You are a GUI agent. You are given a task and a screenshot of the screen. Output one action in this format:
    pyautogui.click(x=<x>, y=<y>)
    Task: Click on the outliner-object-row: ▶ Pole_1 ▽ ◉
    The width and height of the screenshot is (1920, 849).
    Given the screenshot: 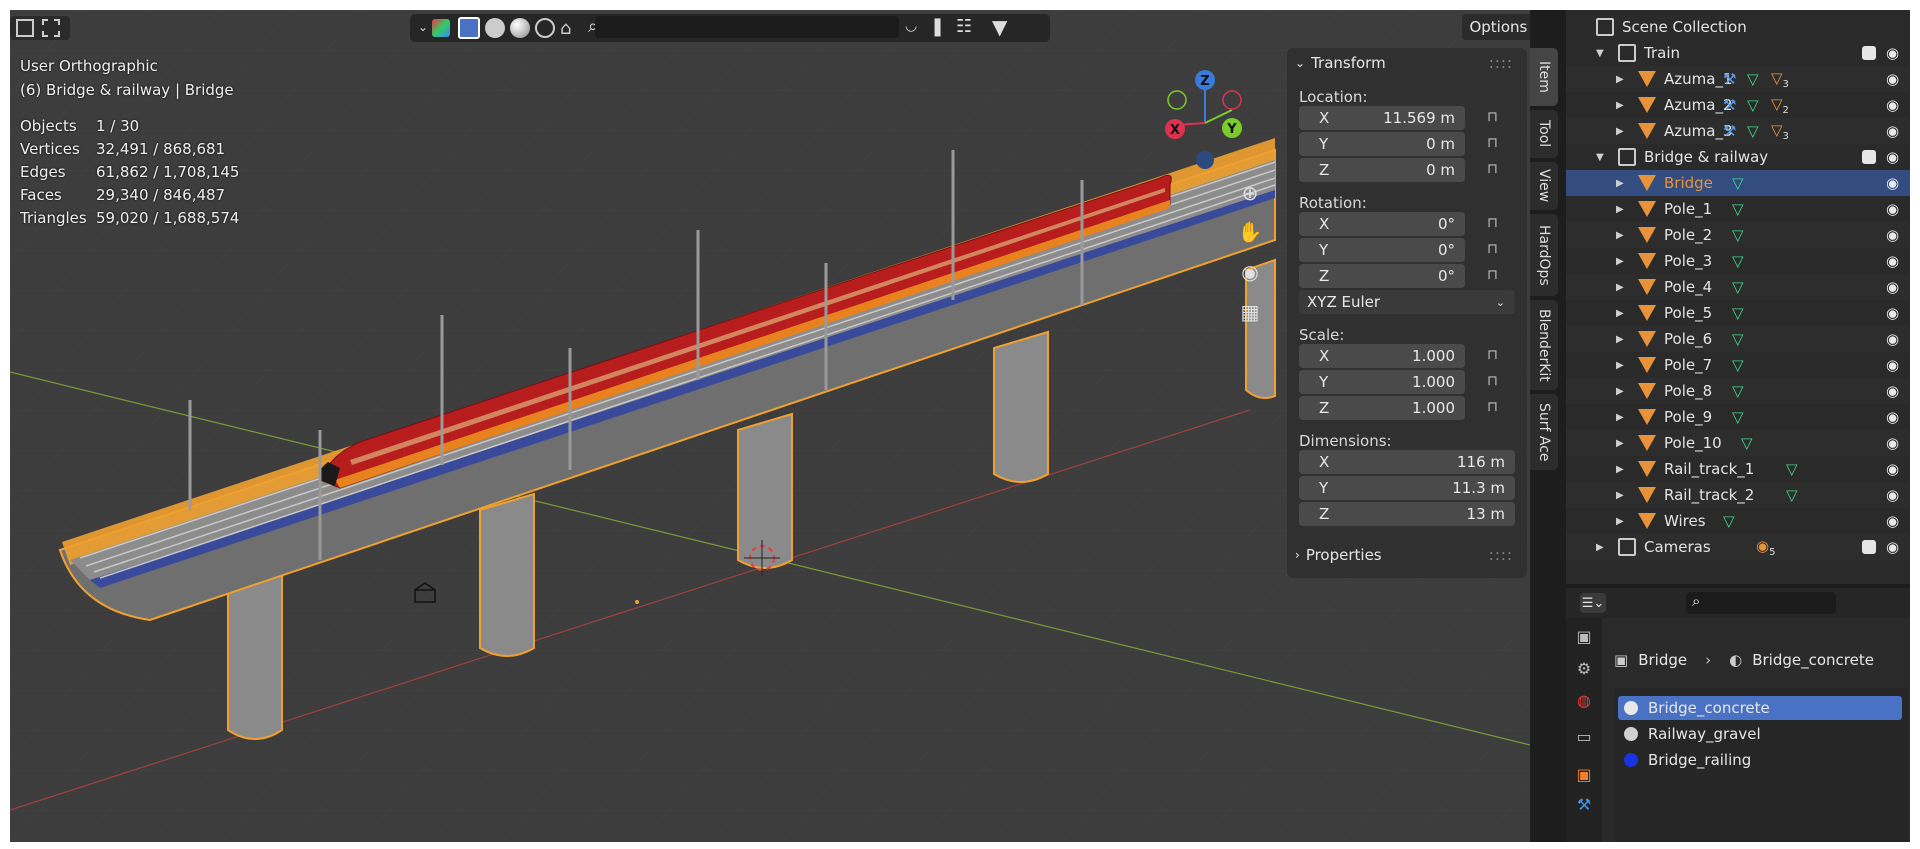 What is the action you would take?
    pyautogui.click(x=1738, y=209)
    